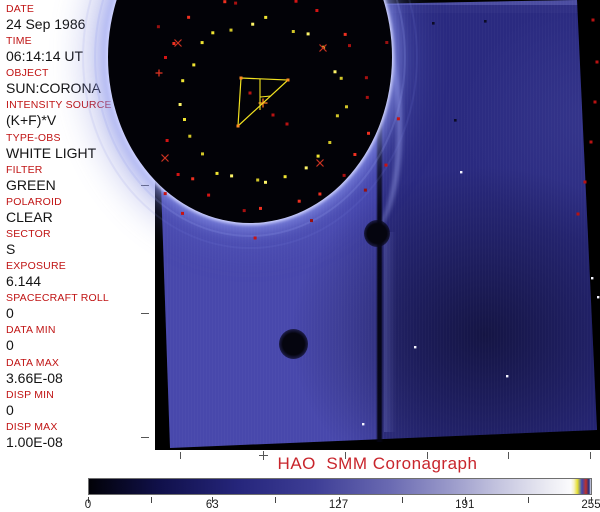 This screenshot has height=512, width=600. I want to click on field-value: 1.00E-08, so click(34, 441).